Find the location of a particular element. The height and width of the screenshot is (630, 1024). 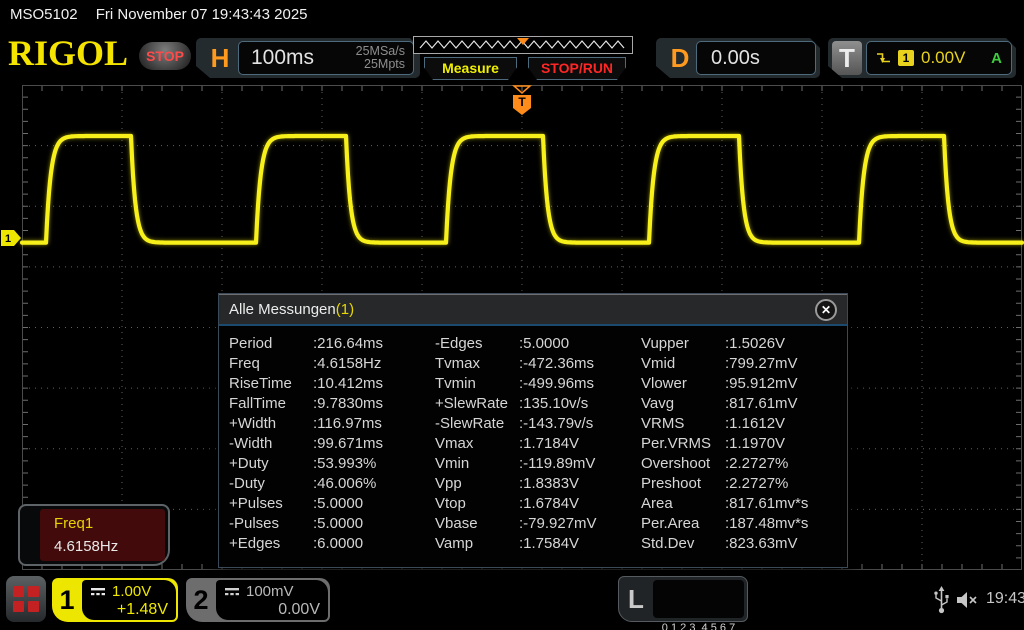

stop-run-button: STOP/RUN is located at coordinates (577, 68).